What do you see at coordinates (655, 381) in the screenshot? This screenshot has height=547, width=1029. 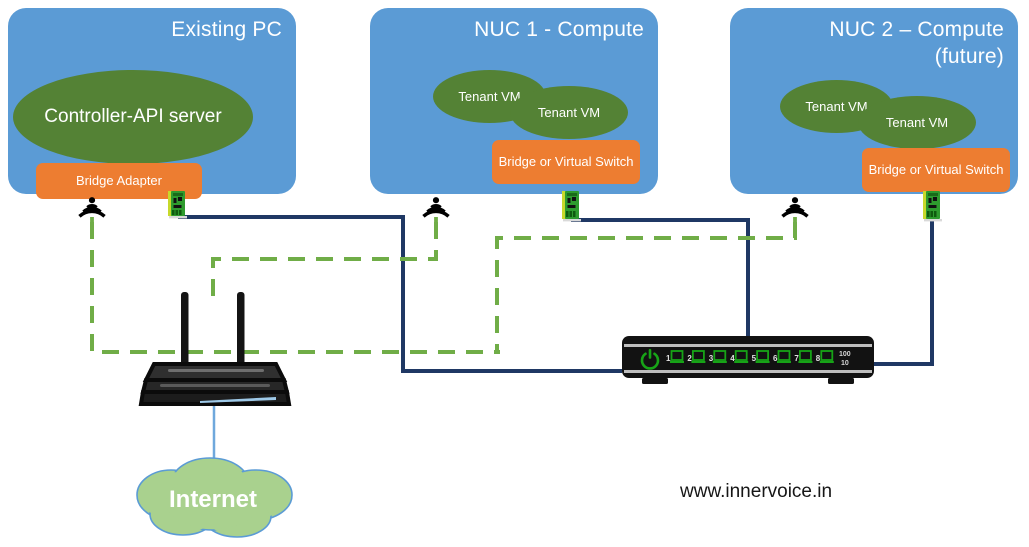 I see `switch-foot-left` at bounding box center [655, 381].